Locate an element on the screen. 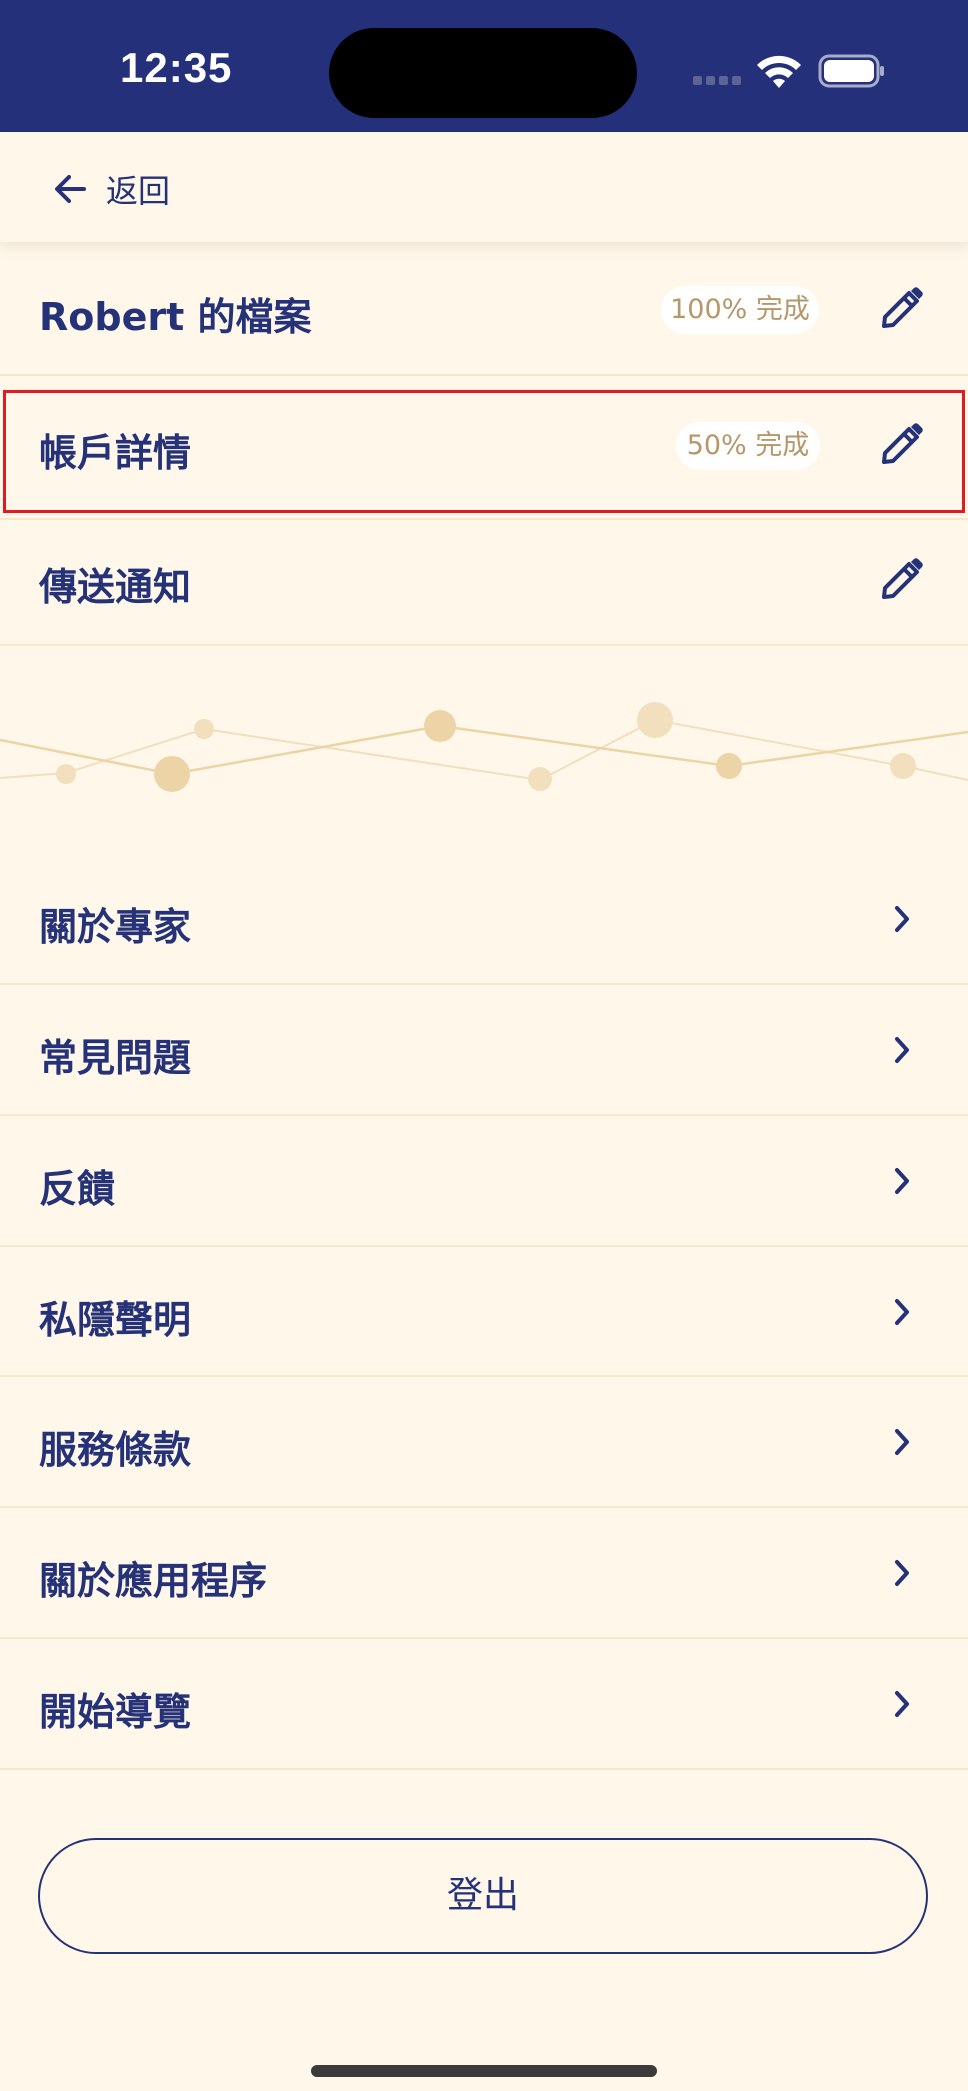 This screenshot has width=968, height=2091. menu-item-label: 反饋 is located at coordinates (77, 1189).